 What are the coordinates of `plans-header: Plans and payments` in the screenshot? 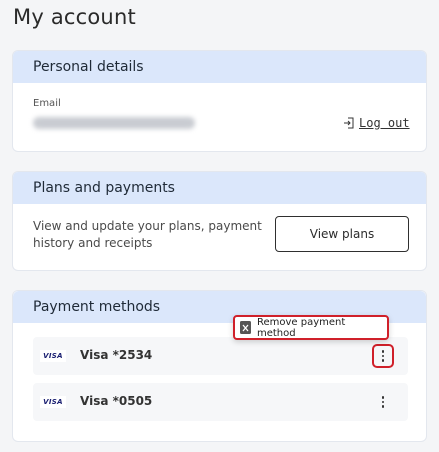 It's located at (219, 188).